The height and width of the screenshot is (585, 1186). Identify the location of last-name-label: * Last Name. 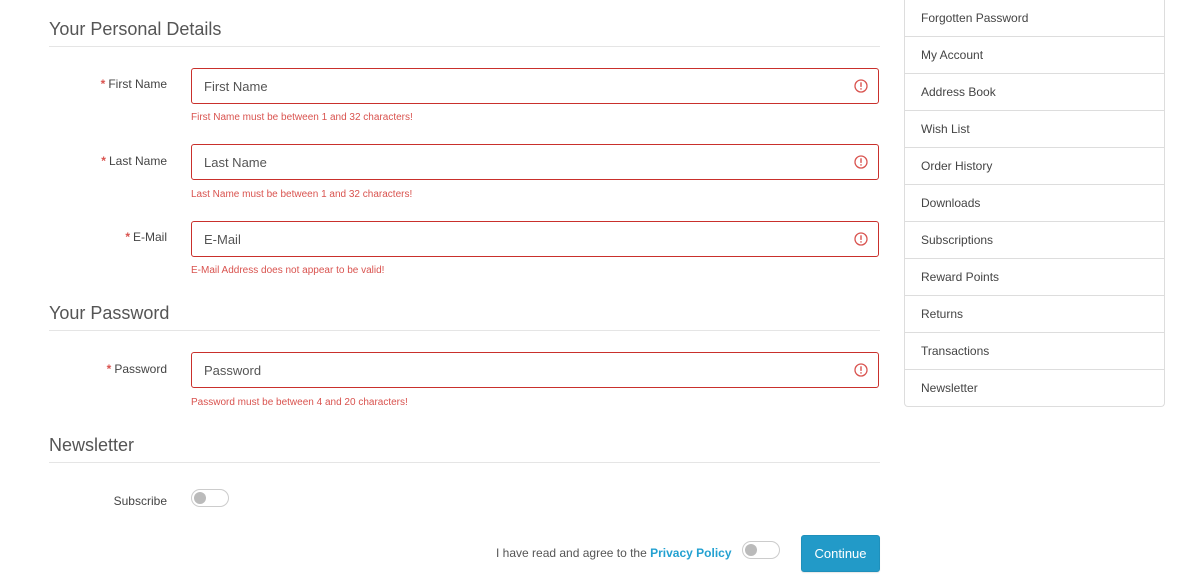
(134, 161).